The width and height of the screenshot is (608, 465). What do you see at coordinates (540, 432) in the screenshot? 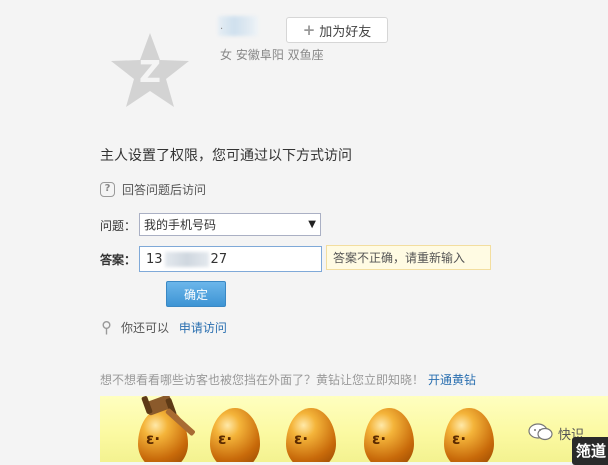
I see `wechat-icon` at bounding box center [540, 432].